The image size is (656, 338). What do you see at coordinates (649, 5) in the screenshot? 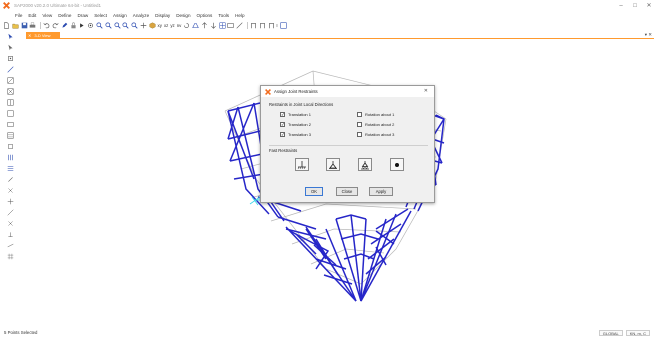
I see `close-window-button: ✕` at bounding box center [649, 5].